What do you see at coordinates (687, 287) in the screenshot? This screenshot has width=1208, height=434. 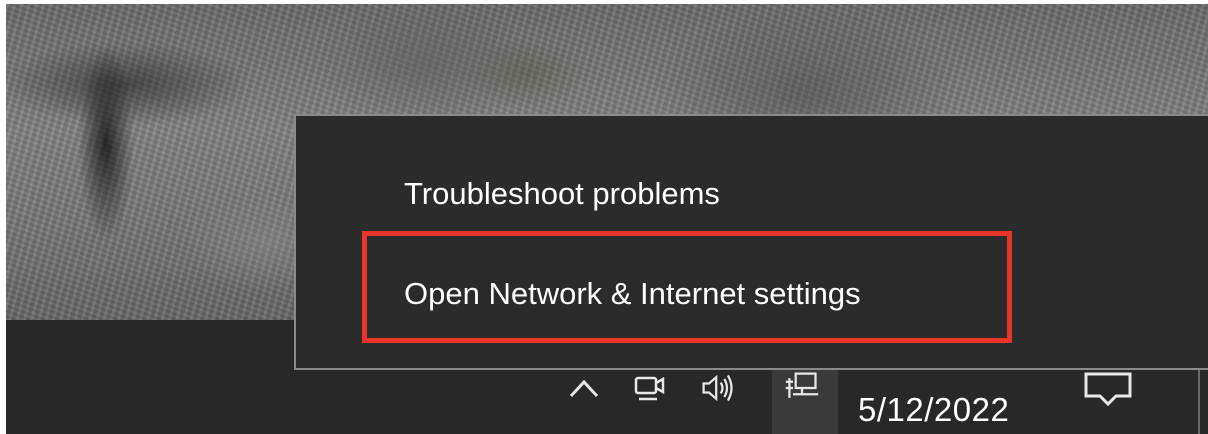 I see `annotation-highlight-box` at bounding box center [687, 287].